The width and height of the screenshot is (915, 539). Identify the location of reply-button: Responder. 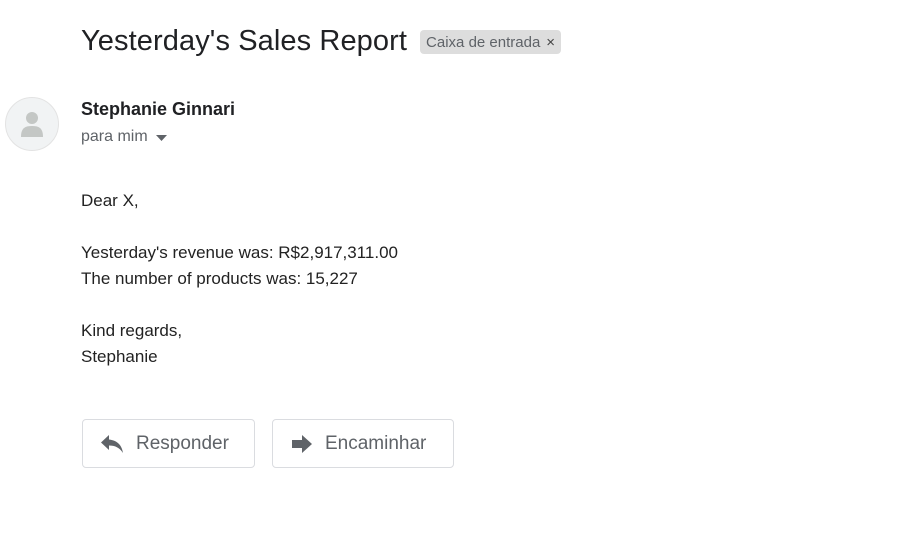
(168, 443).